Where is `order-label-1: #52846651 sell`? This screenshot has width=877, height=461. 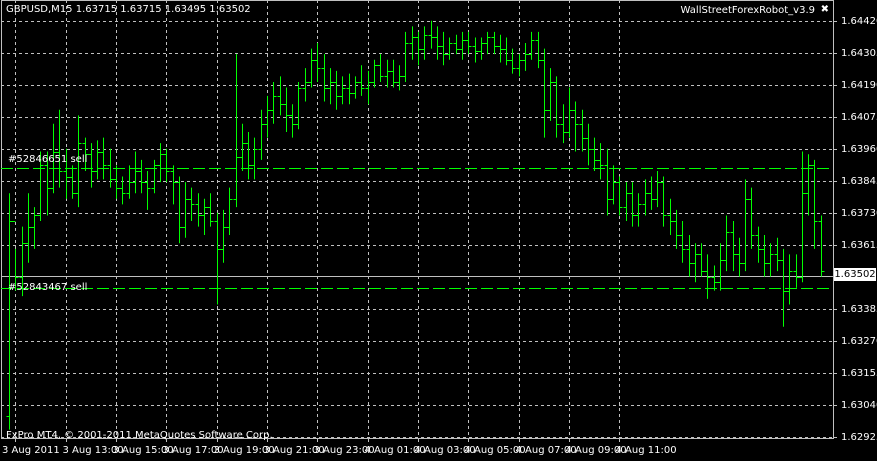 order-label-1: #52846651 sell is located at coordinates (47, 160).